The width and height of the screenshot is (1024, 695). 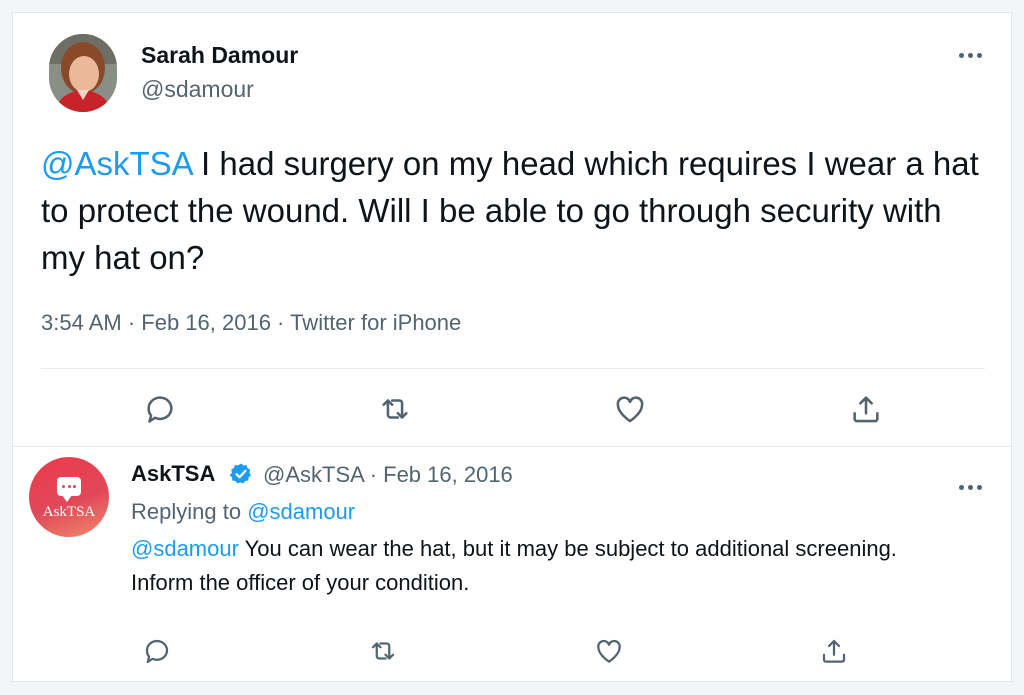 What do you see at coordinates (83, 73) in the screenshot?
I see `author-avatar` at bounding box center [83, 73].